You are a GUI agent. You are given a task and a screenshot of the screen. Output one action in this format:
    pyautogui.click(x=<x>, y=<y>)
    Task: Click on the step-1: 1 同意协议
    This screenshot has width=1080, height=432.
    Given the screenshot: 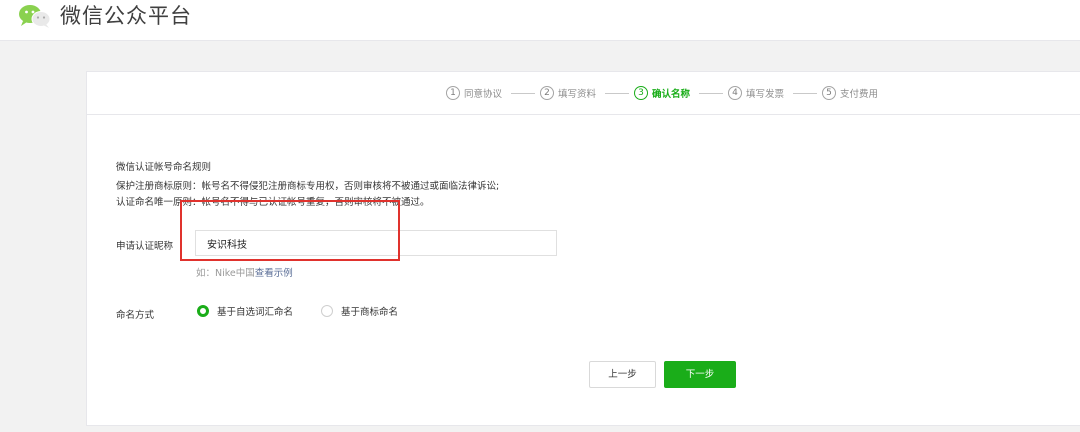 What is the action you would take?
    pyautogui.click(x=474, y=93)
    